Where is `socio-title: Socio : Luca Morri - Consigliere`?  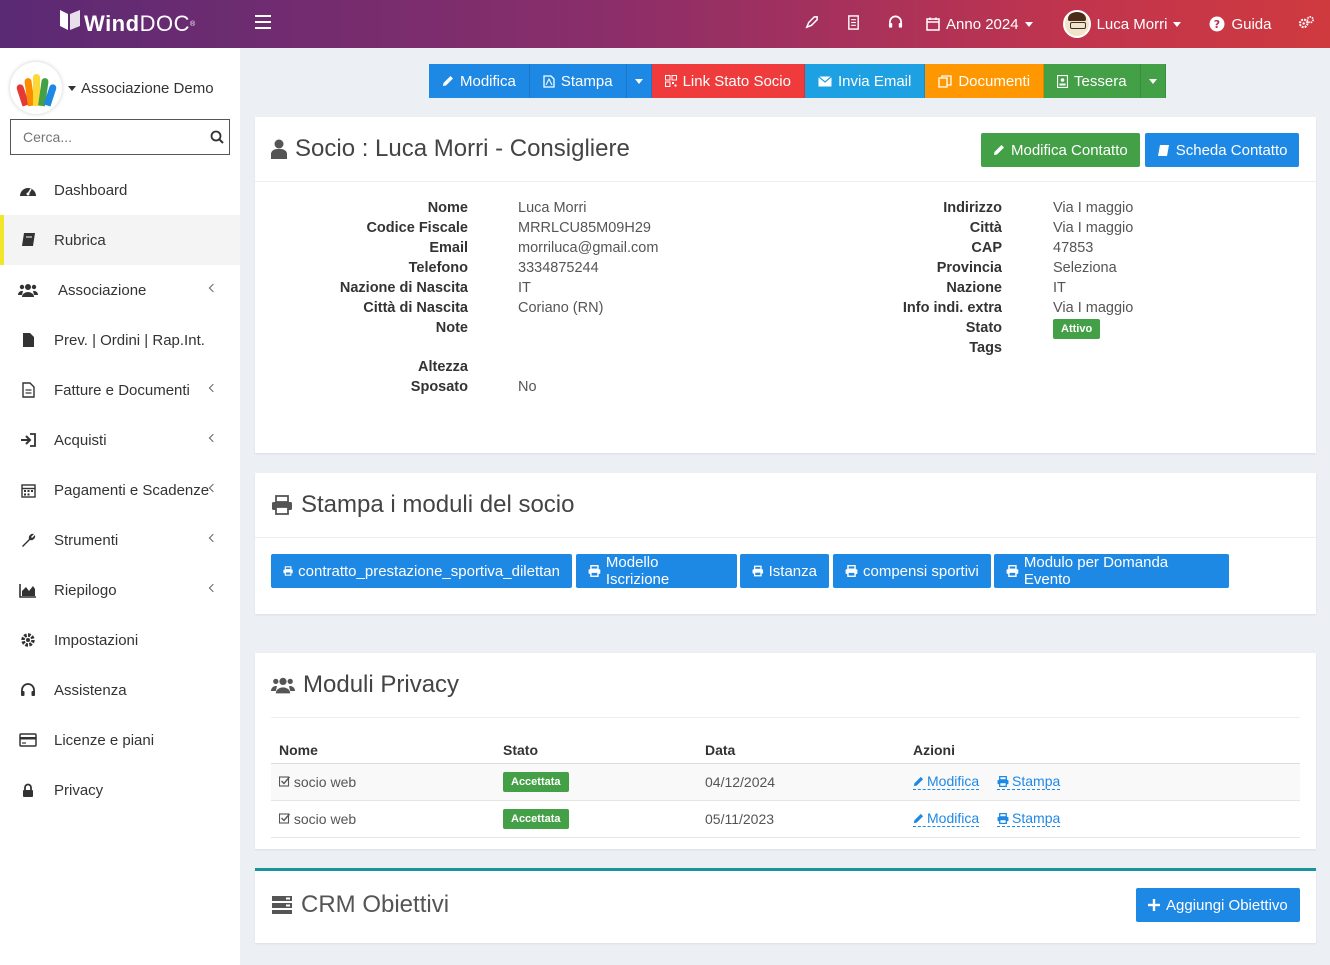 socio-title: Socio : Luca Morri - Consigliere is located at coordinates (450, 149).